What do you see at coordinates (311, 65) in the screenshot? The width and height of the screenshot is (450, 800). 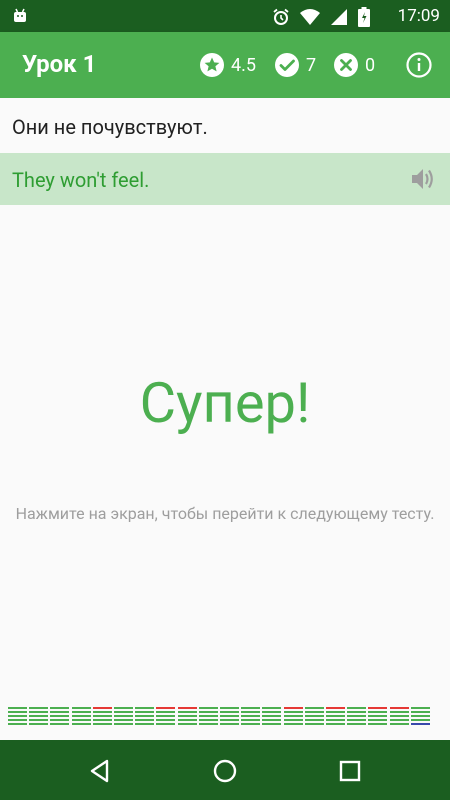 I see `correct-count: 7` at bounding box center [311, 65].